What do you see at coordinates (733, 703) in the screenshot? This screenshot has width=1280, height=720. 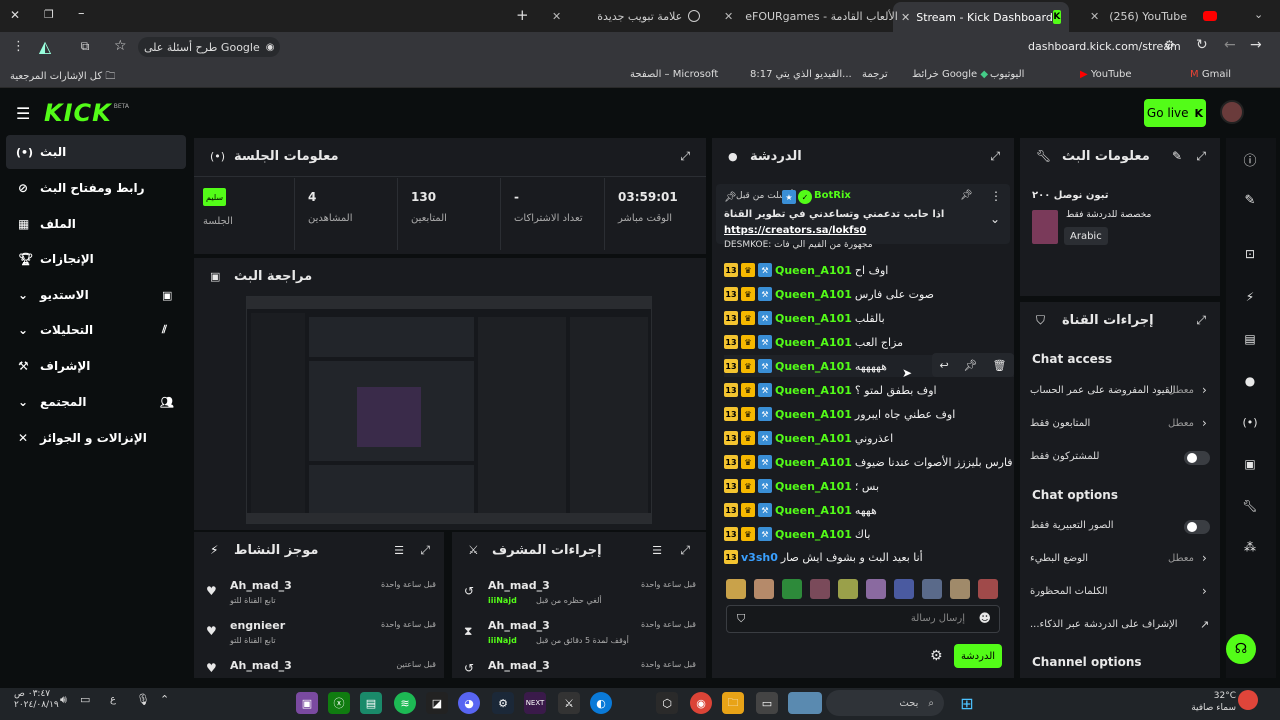 I see `file-explorer-icon: 🗀` at bounding box center [733, 703].